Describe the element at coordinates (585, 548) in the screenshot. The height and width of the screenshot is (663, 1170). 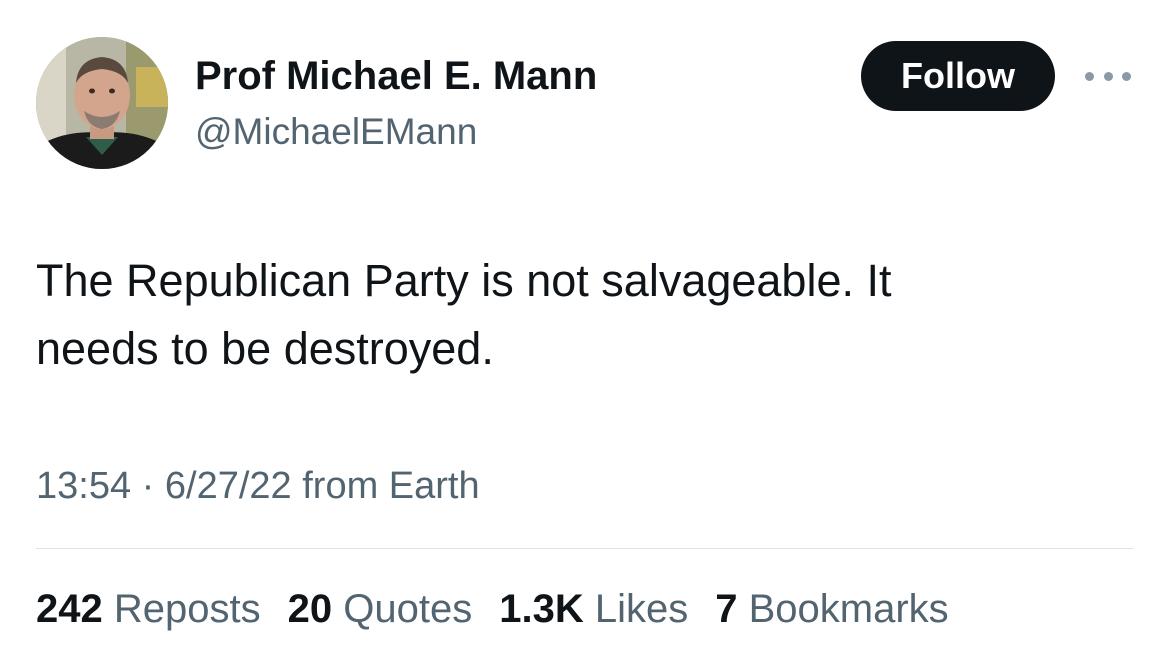
I see `divider` at that location.